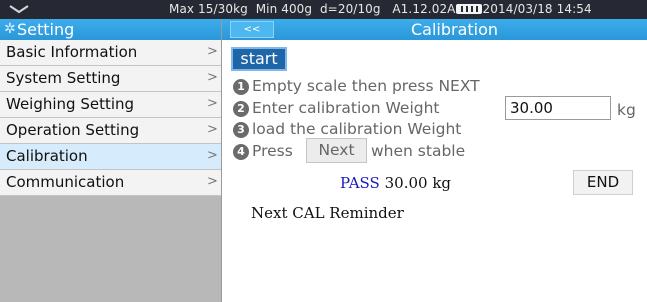 The image size is (647, 302). What do you see at coordinates (272, 151) in the screenshot?
I see `step-text: Press` at bounding box center [272, 151].